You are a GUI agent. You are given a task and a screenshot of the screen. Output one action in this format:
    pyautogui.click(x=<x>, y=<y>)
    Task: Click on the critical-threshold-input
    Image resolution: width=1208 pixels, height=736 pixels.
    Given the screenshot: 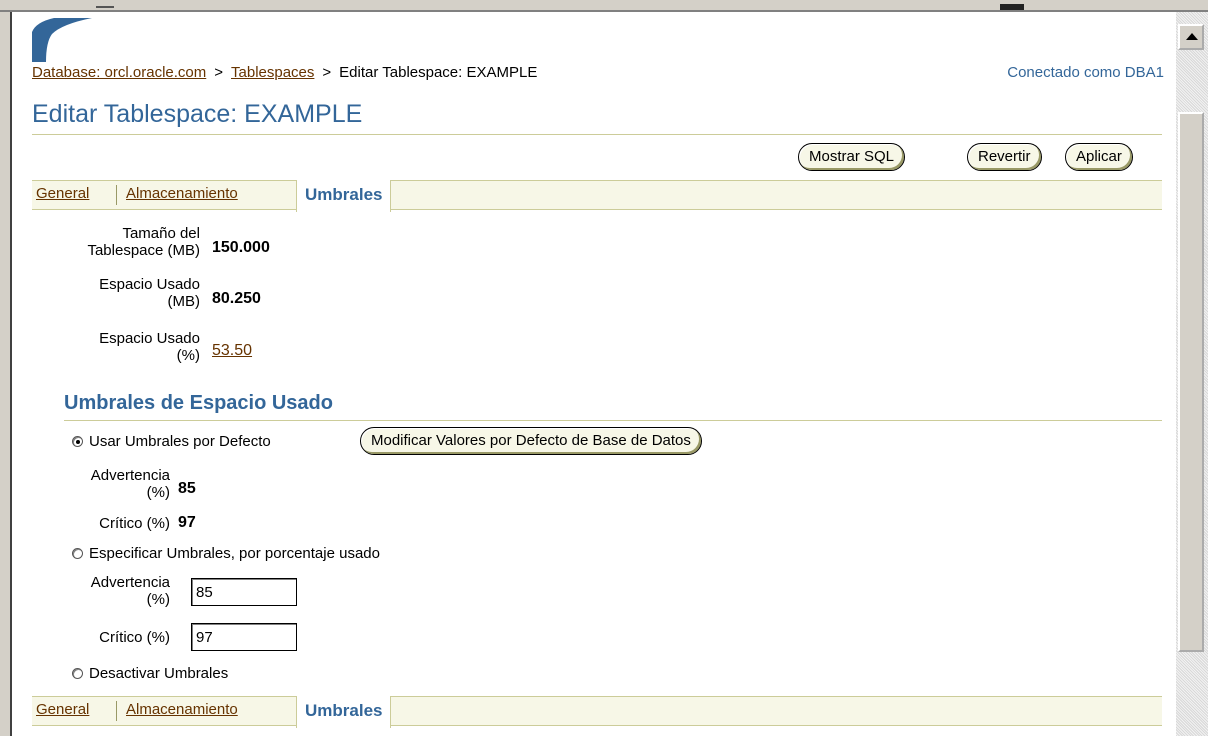 What is the action you would take?
    pyautogui.click(x=244, y=637)
    